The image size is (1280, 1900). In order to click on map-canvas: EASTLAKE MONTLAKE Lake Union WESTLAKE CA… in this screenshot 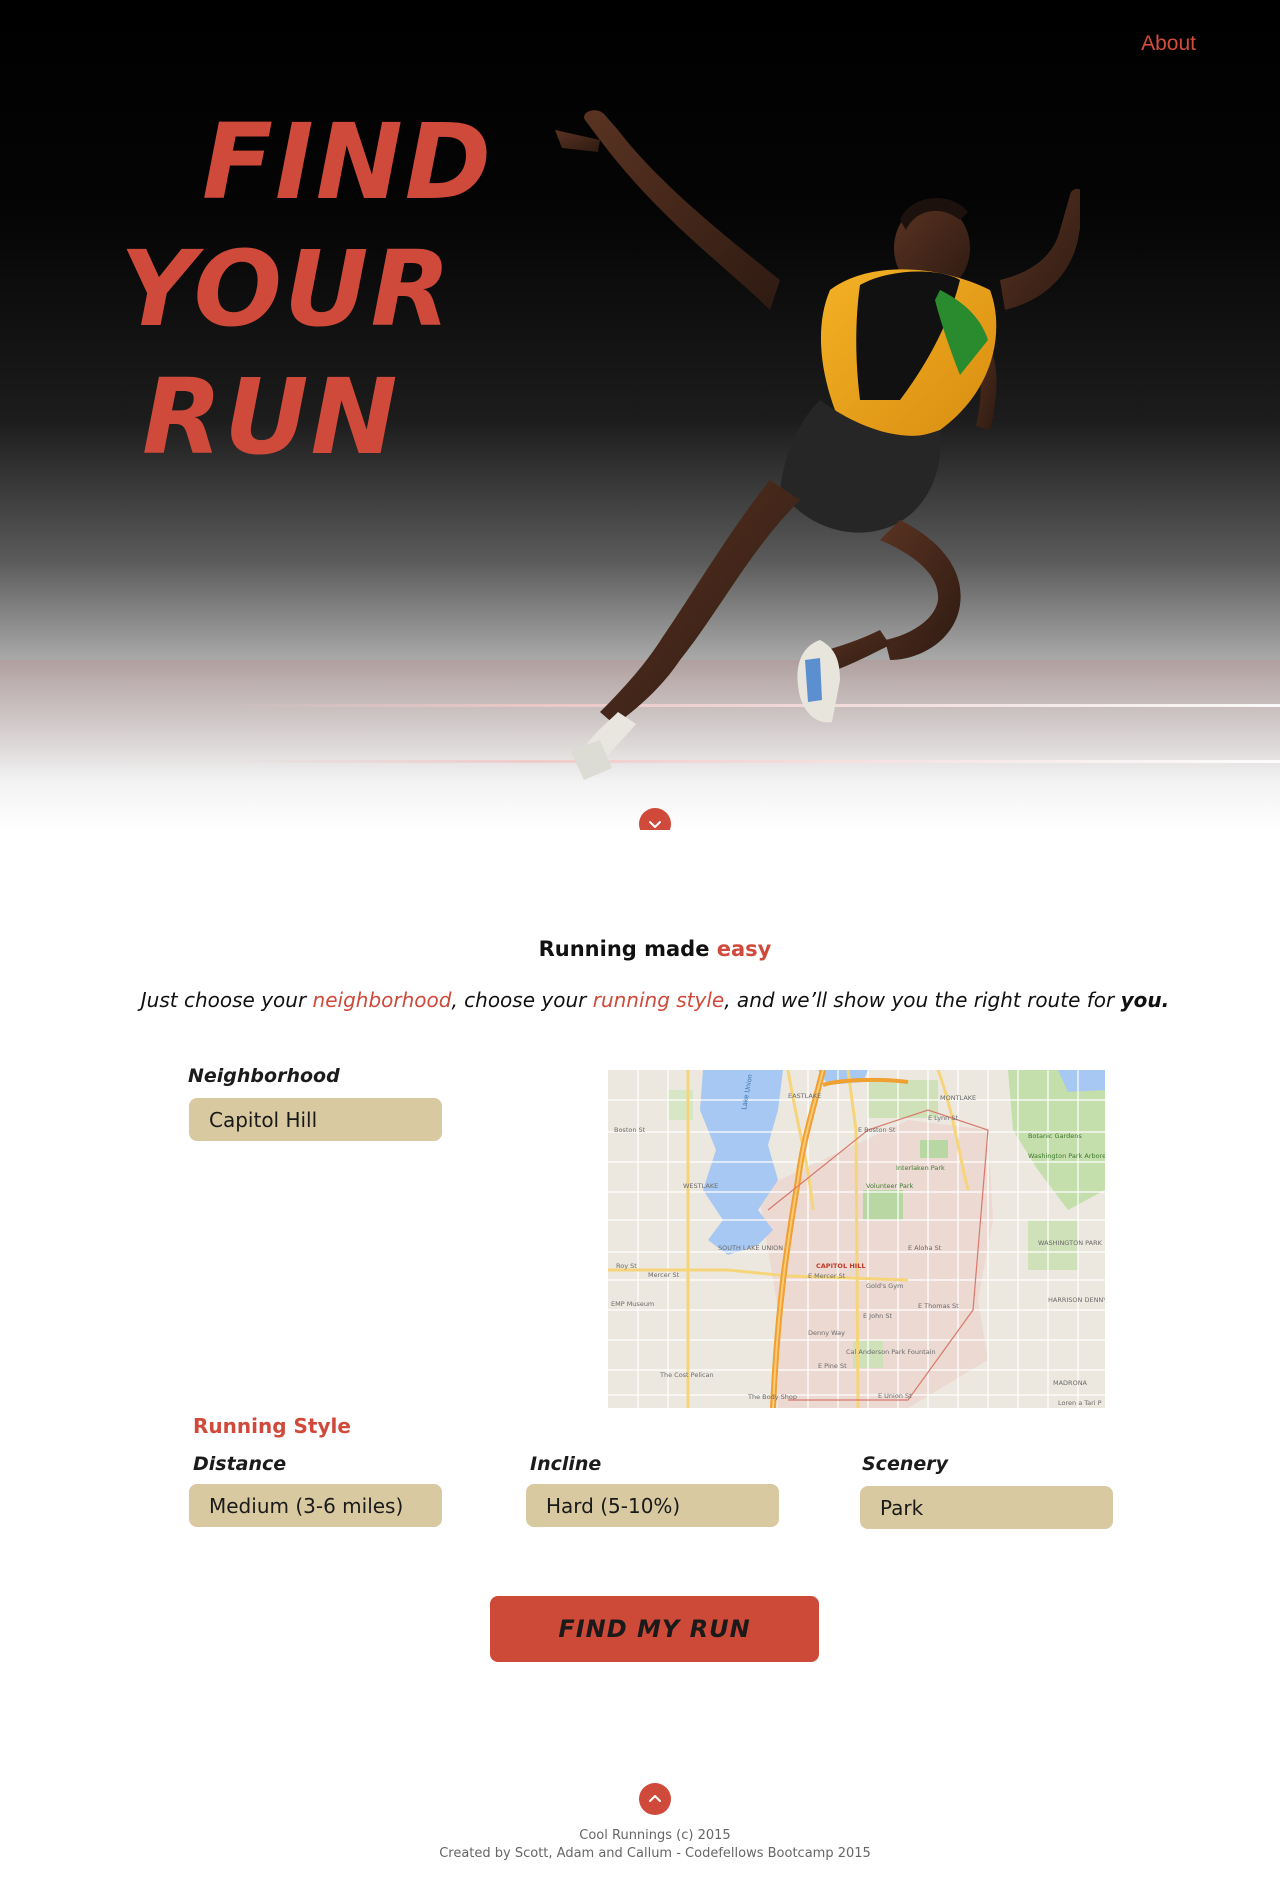, I will do `click(856, 1239)`.